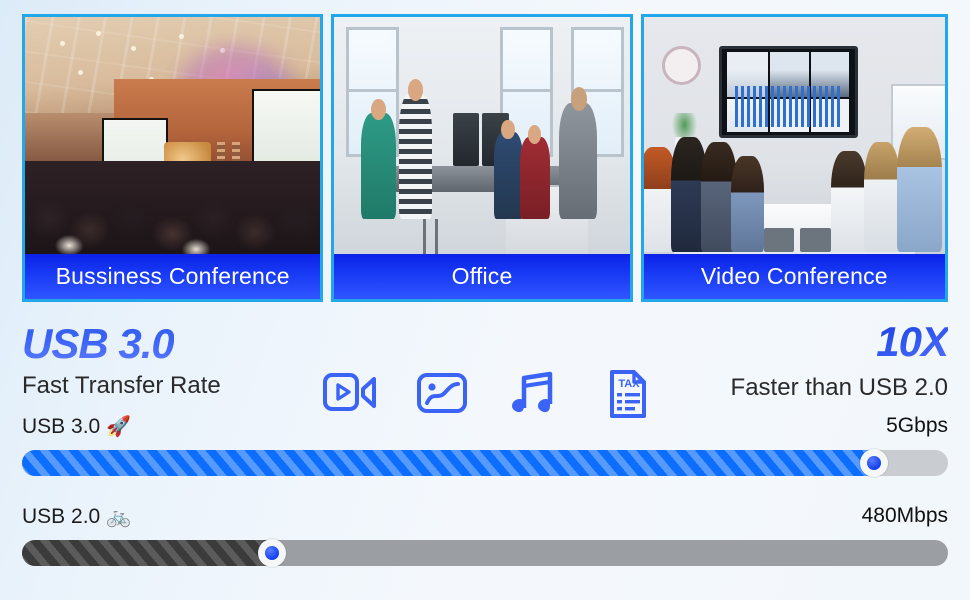  What do you see at coordinates (912, 341) in the screenshot?
I see `ten-times-headline: 10X` at bounding box center [912, 341].